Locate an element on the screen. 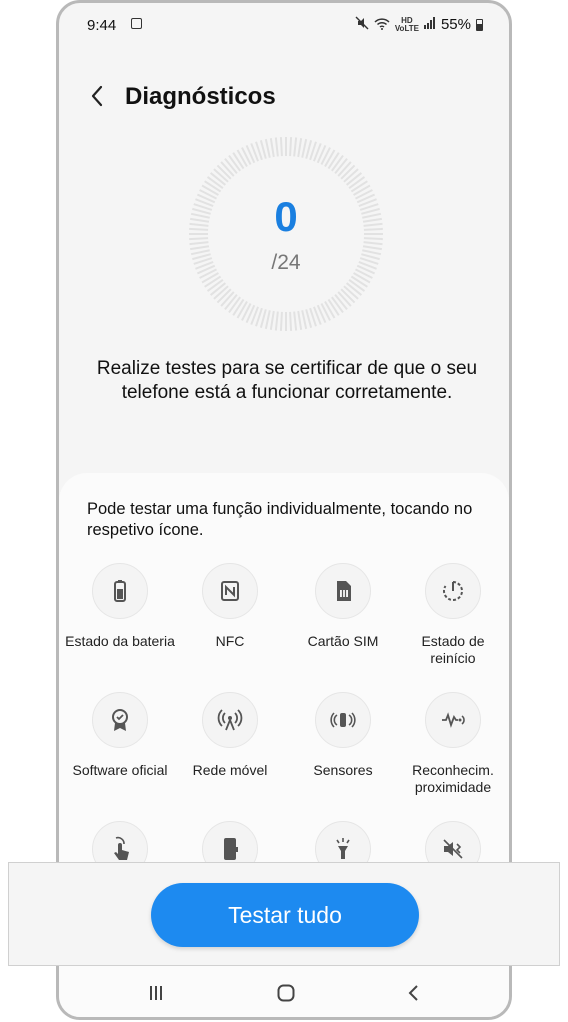 The image size is (568, 1022). sensors-icon is located at coordinates (343, 720).